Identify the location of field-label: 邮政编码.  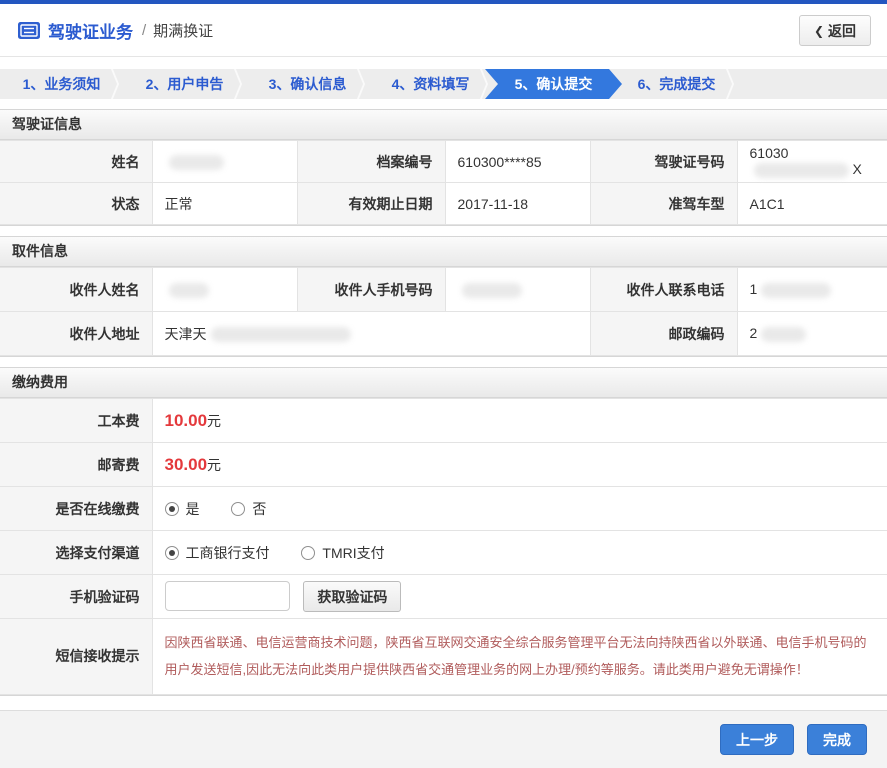
(664, 333).